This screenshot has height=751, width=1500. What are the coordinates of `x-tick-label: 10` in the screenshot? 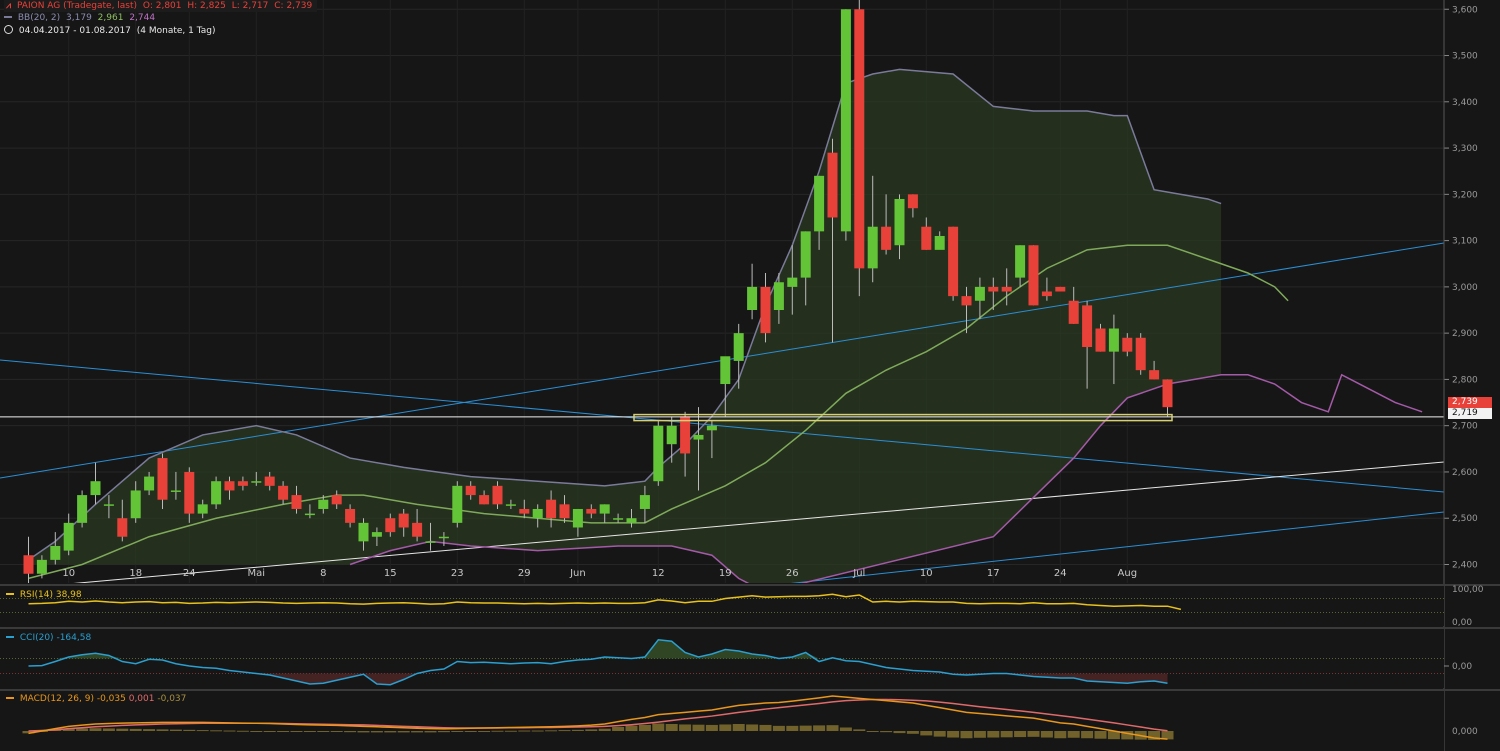 It's located at (926, 573).